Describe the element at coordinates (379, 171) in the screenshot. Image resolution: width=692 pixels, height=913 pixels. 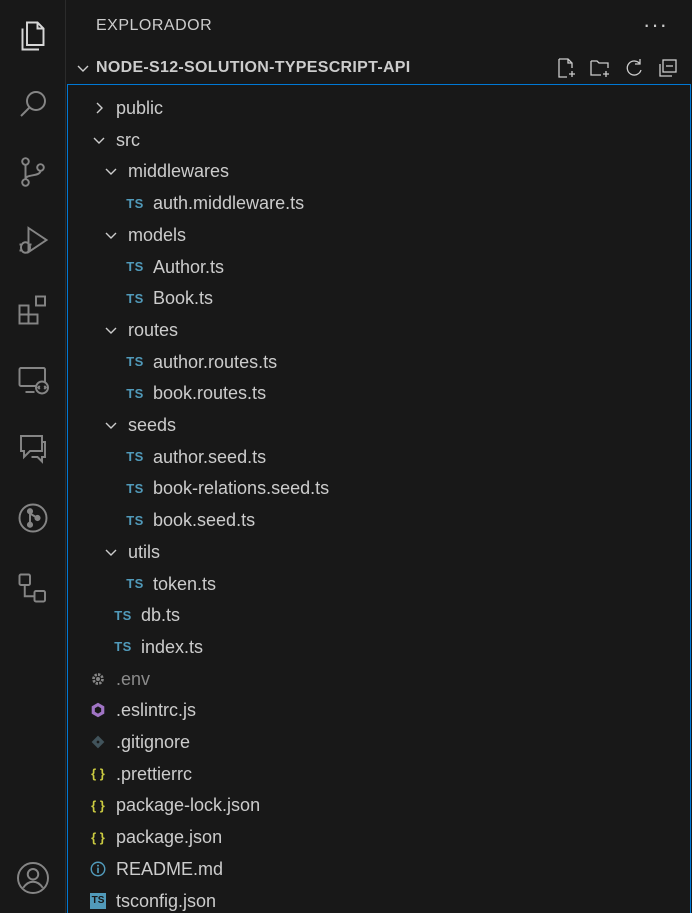
I see `tree-folder: middlewares` at that location.